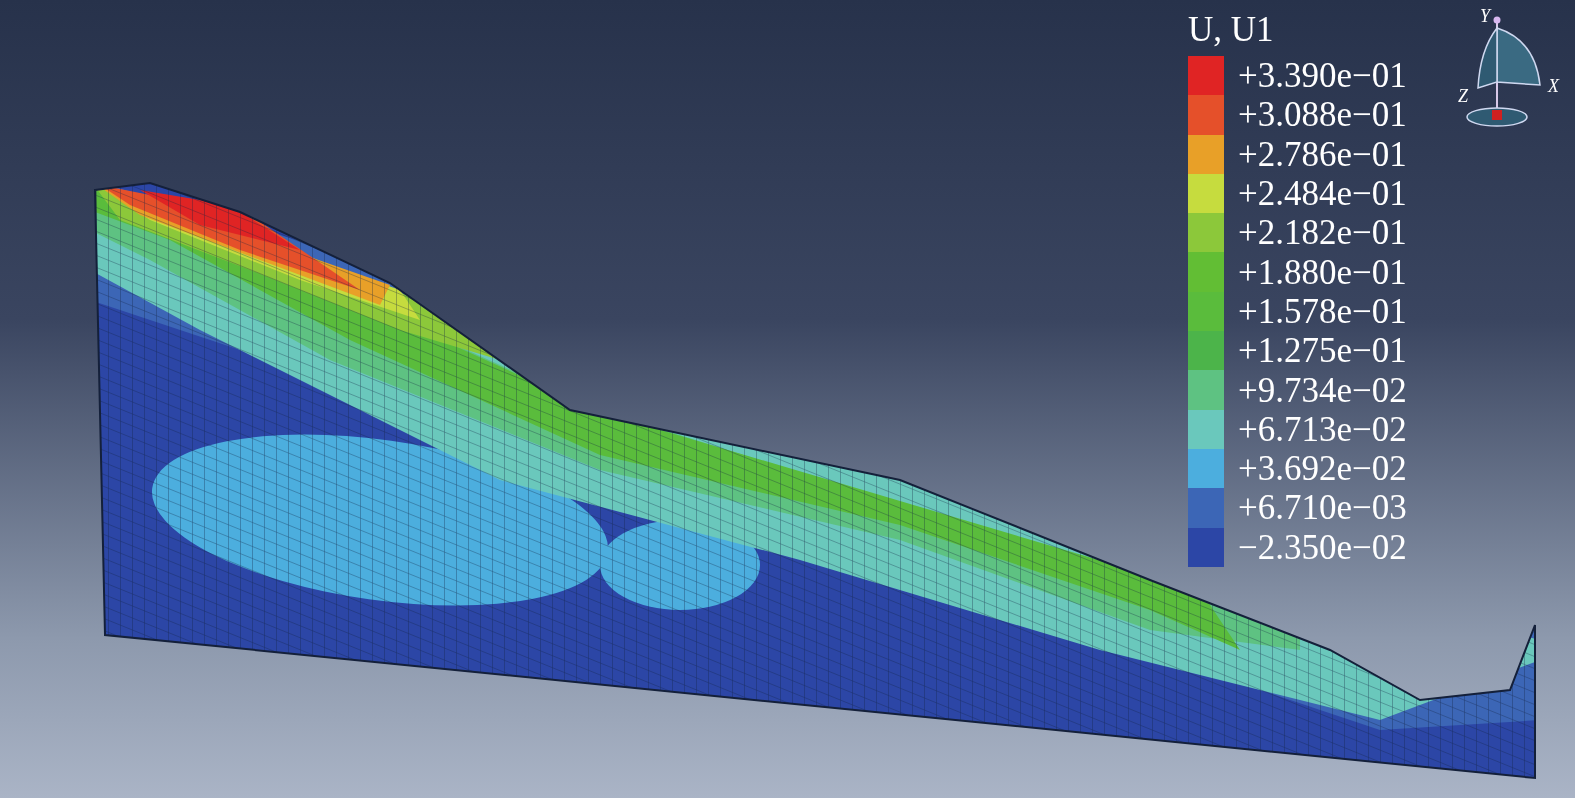 Image resolution: width=1575 pixels, height=798 pixels. Describe the element at coordinates (1322, 115) in the screenshot. I see `legend-value: +3.088e−01` at that location.